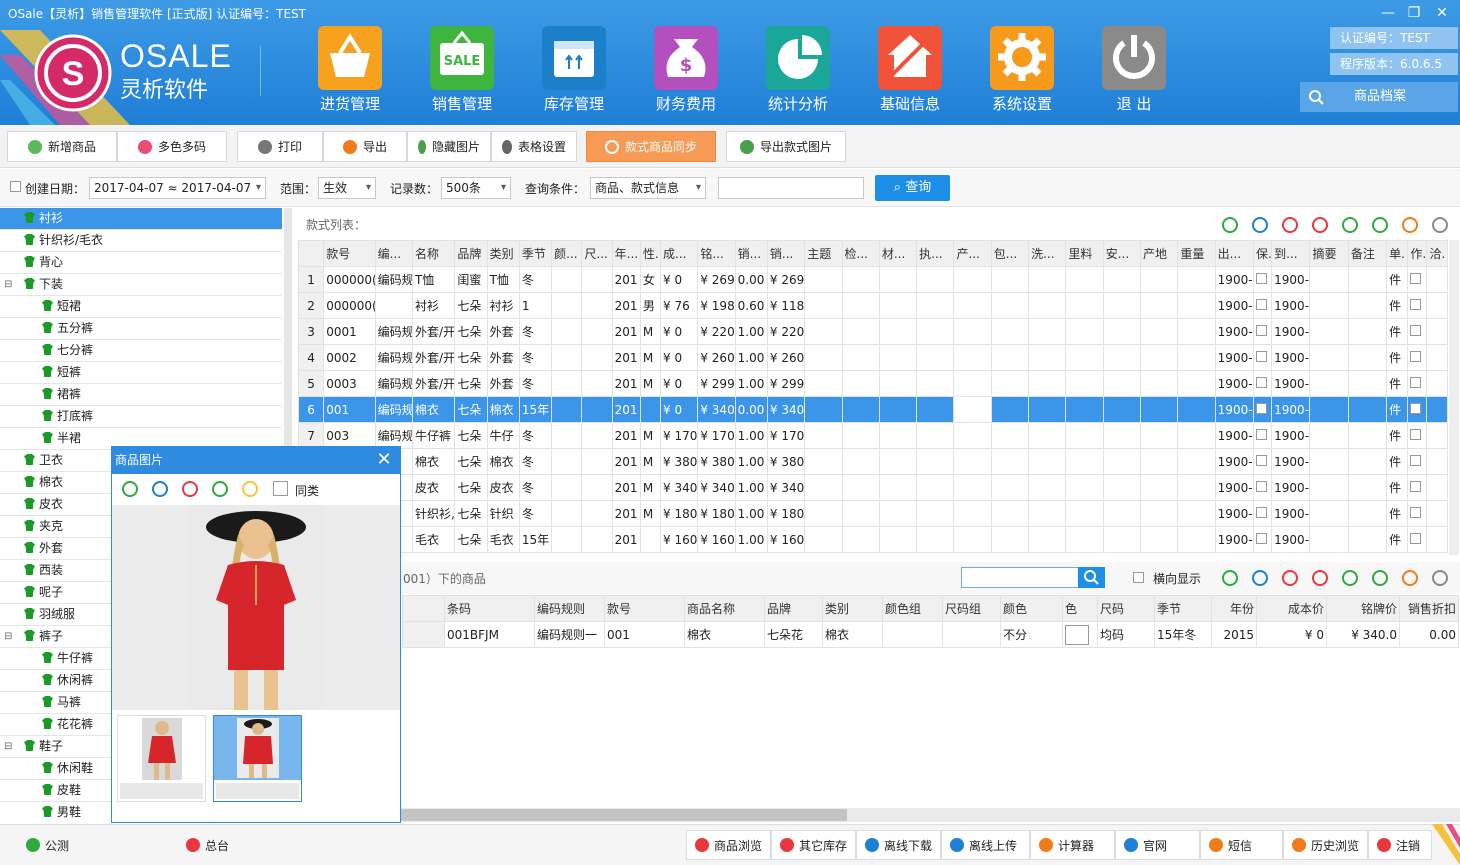 This screenshot has height=865, width=1460. Describe the element at coordinates (1291, 608) in the screenshot. I see `product-header: 成本价` at that location.